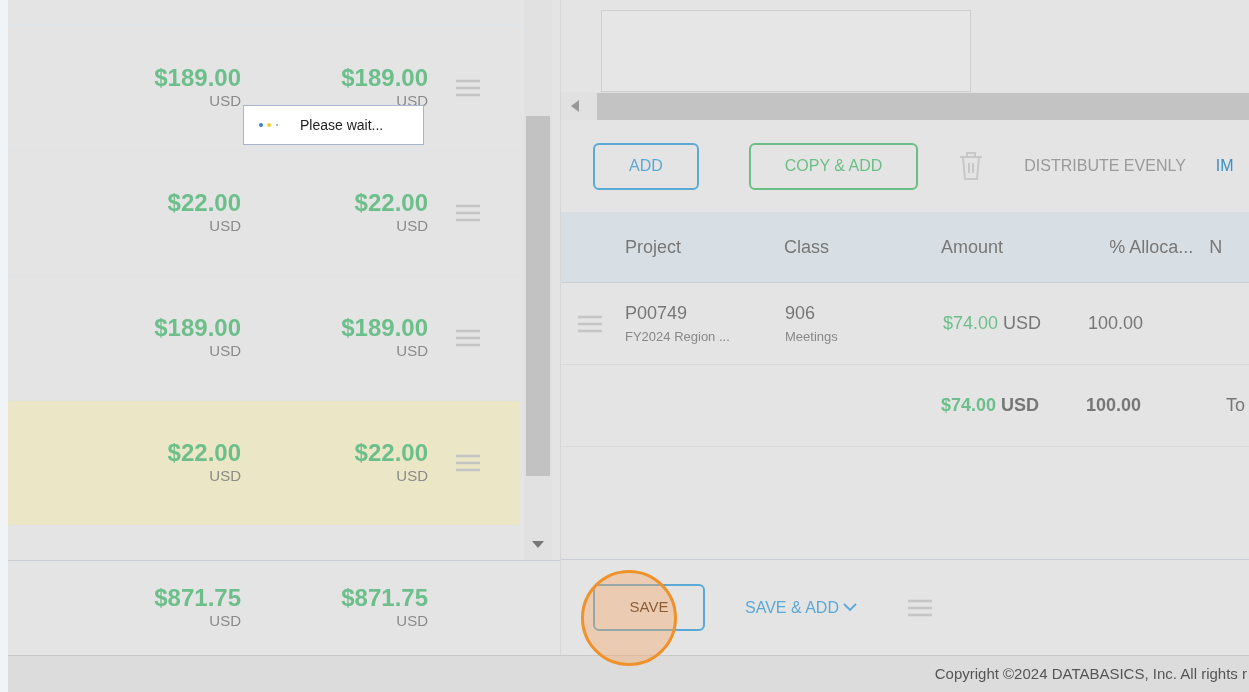  I want to click on total-amount: $74.00 USD, so click(991, 405).